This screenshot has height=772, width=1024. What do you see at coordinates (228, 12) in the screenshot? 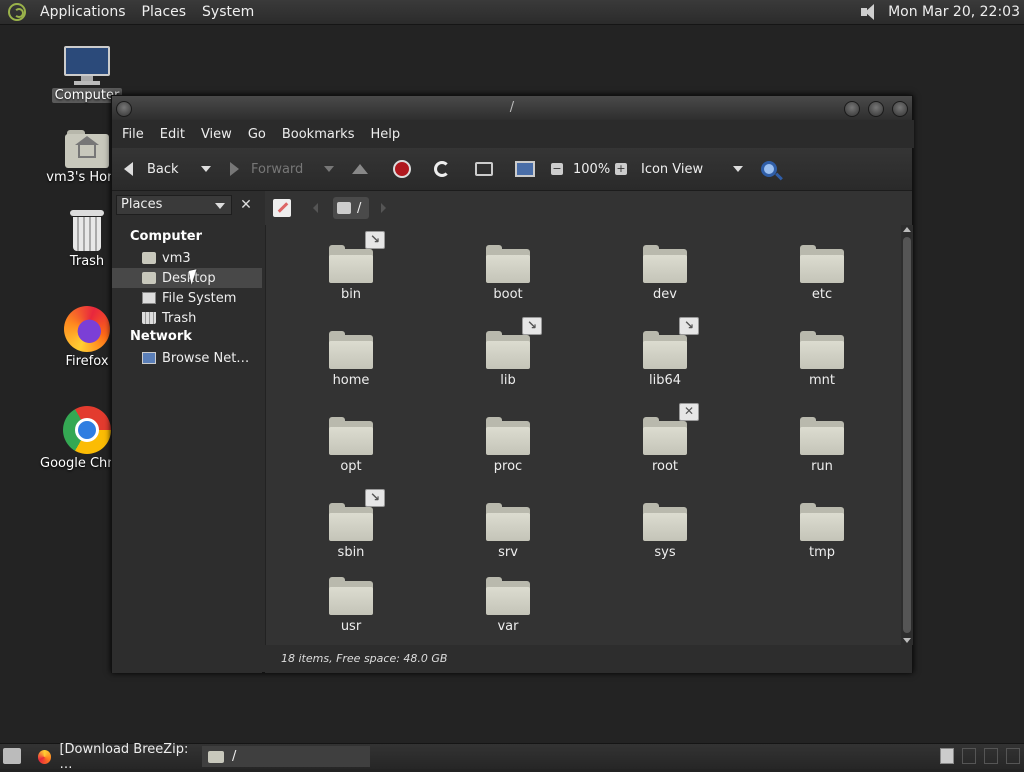
I see `menu-system: System` at bounding box center [228, 12].